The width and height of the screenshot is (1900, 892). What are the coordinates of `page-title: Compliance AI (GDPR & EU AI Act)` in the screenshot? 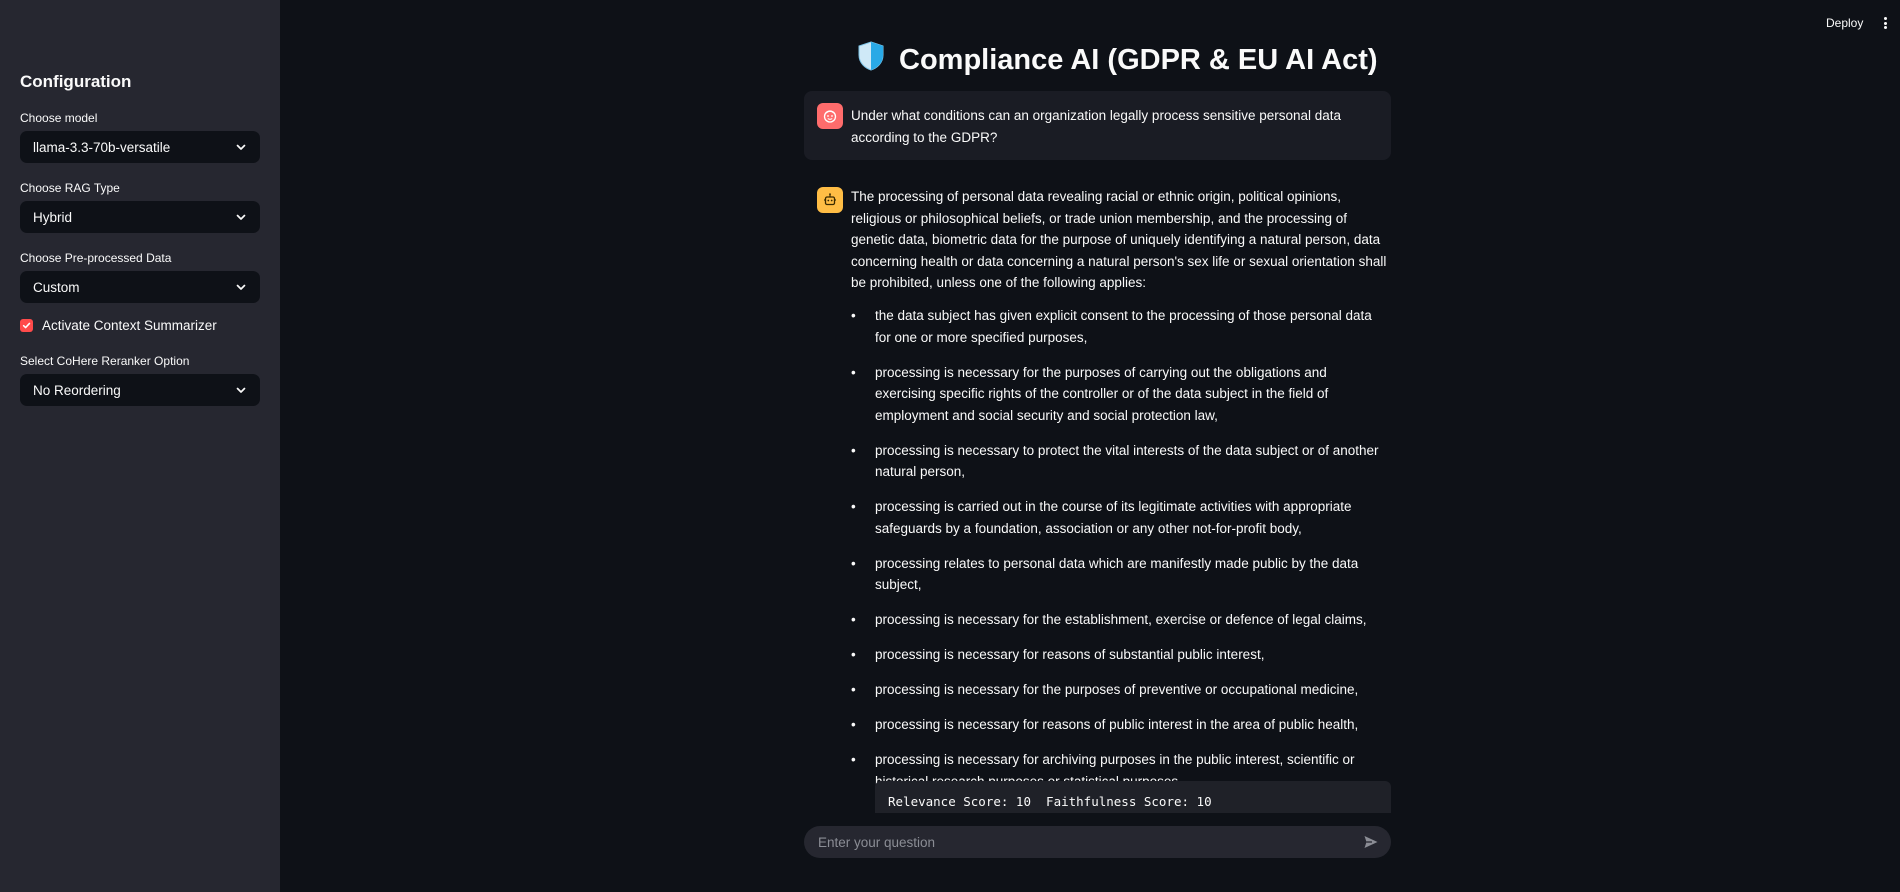 It's located at (1138, 59).